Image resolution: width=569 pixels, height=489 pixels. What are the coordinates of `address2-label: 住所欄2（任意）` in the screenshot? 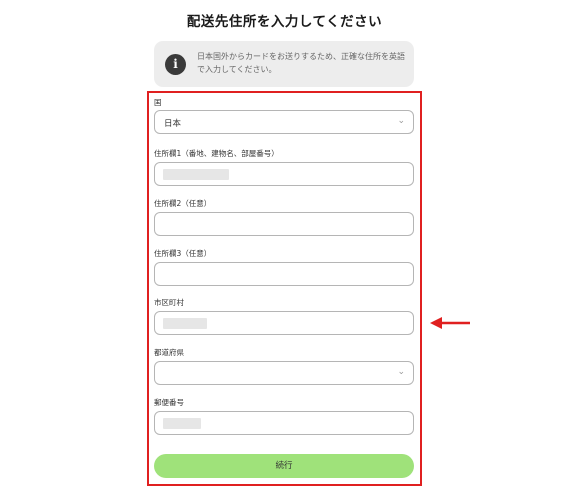 It's located at (183, 203).